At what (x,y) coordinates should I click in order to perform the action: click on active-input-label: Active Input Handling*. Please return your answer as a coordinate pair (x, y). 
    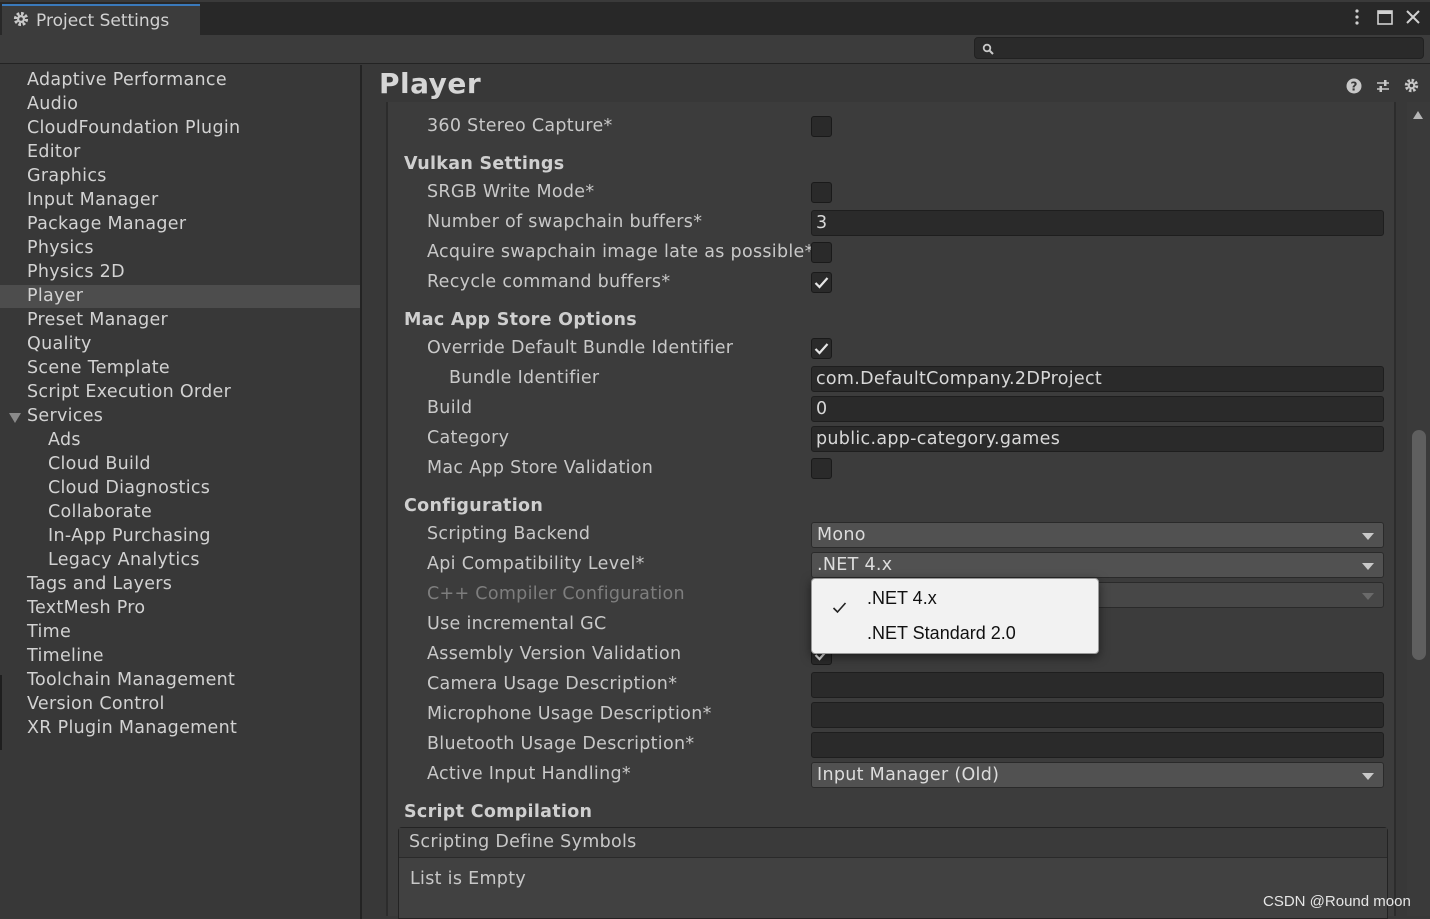
    Looking at the image, I should click on (529, 774).